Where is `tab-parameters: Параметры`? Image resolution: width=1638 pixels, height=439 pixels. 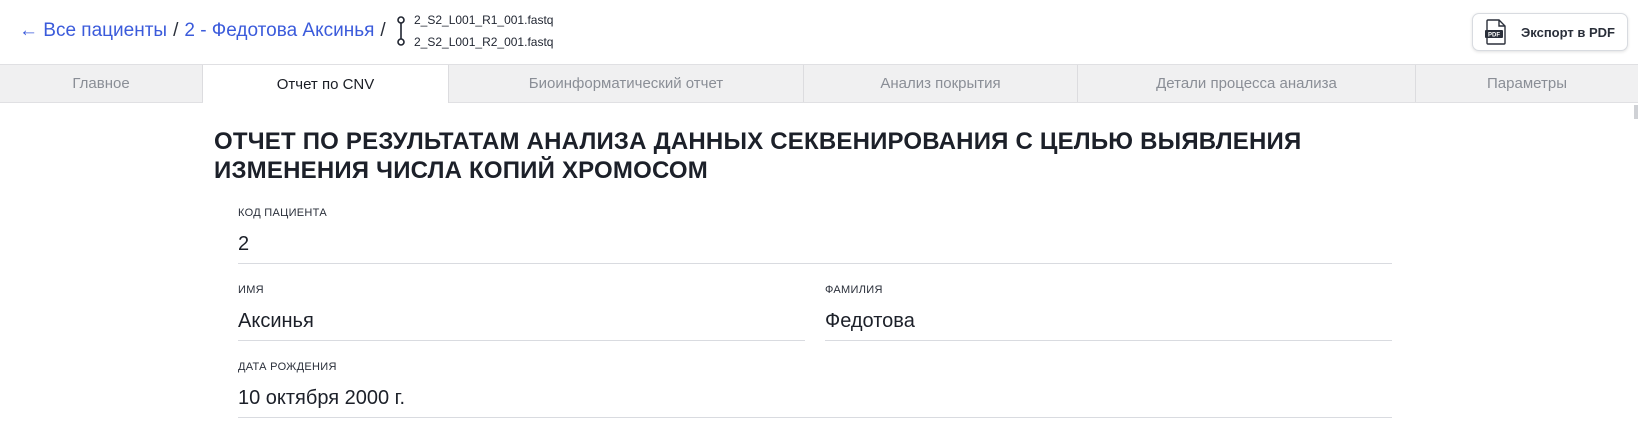 tab-parameters: Параметры is located at coordinates (1527, 83).